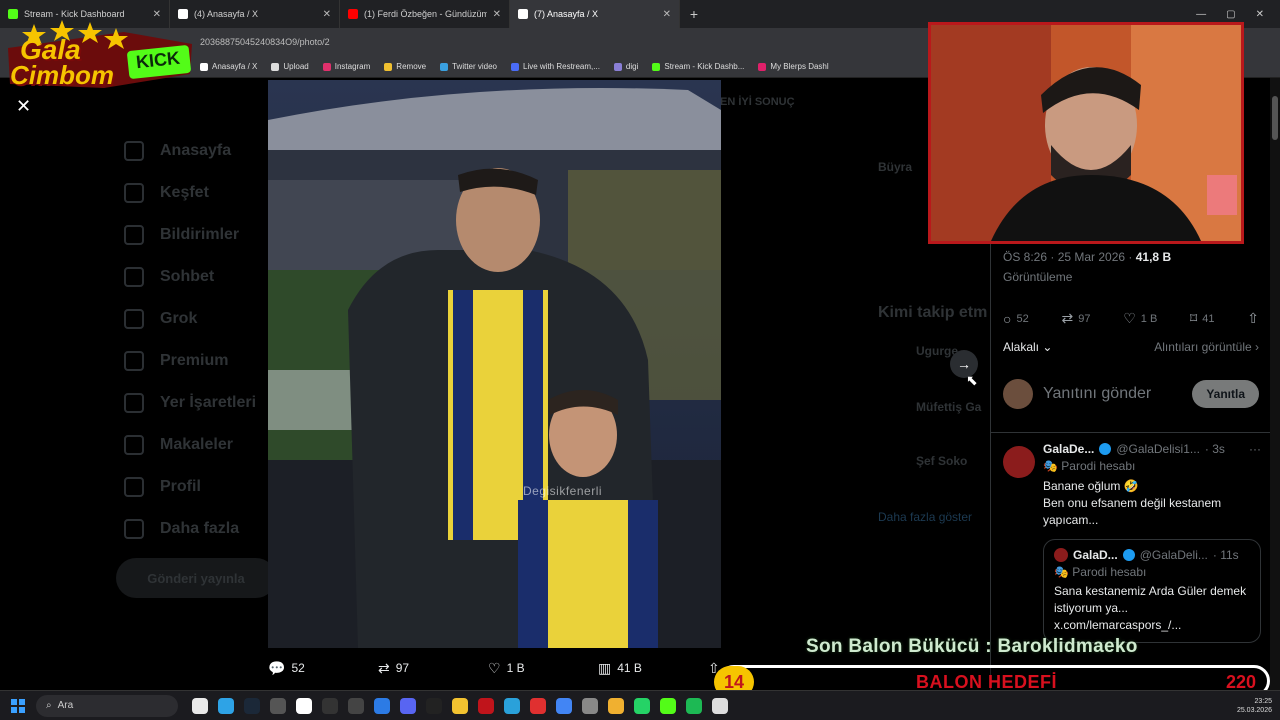 The image size is (1280, 720). What do you see at coordinates (200, 705) in the screenshot?
I see `task-view-icon` at bounding box center [200, 705].